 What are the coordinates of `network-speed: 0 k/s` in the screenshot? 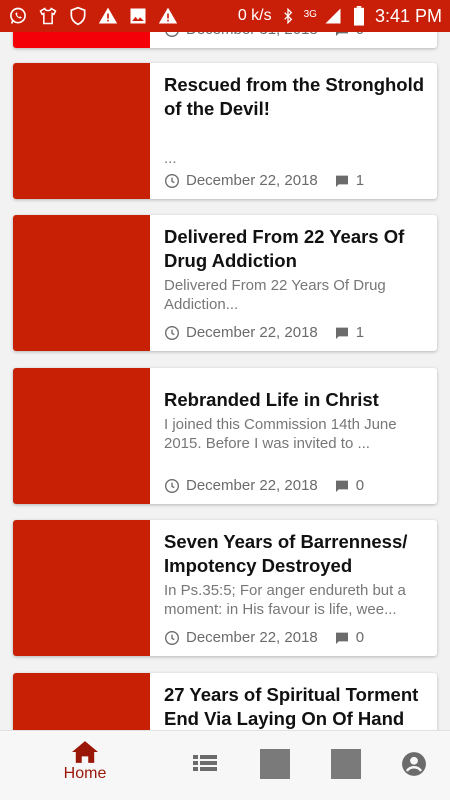 It's located at (254, 15).